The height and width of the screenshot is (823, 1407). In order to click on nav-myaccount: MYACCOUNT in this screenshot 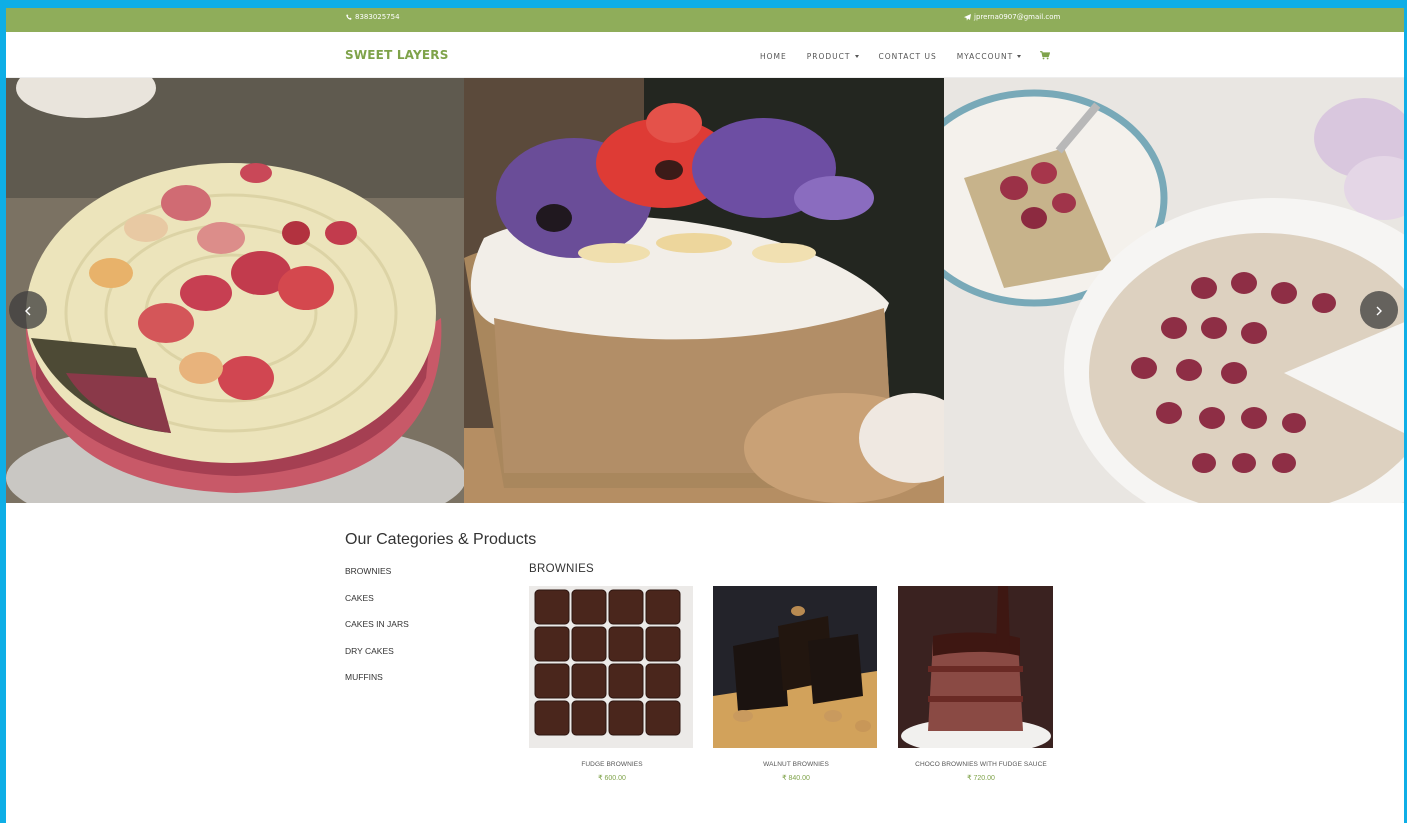, I will do `click(989, 56)`.